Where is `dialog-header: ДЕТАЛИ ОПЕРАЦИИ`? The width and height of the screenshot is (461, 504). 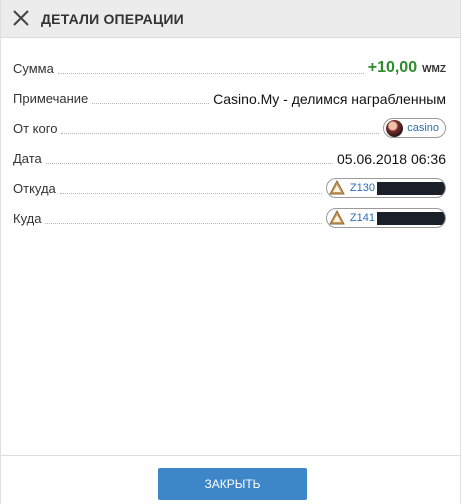
dialog-header: ДЕТАЛИ ОПЕРАЦИИ is located at coordinates (230, 19).